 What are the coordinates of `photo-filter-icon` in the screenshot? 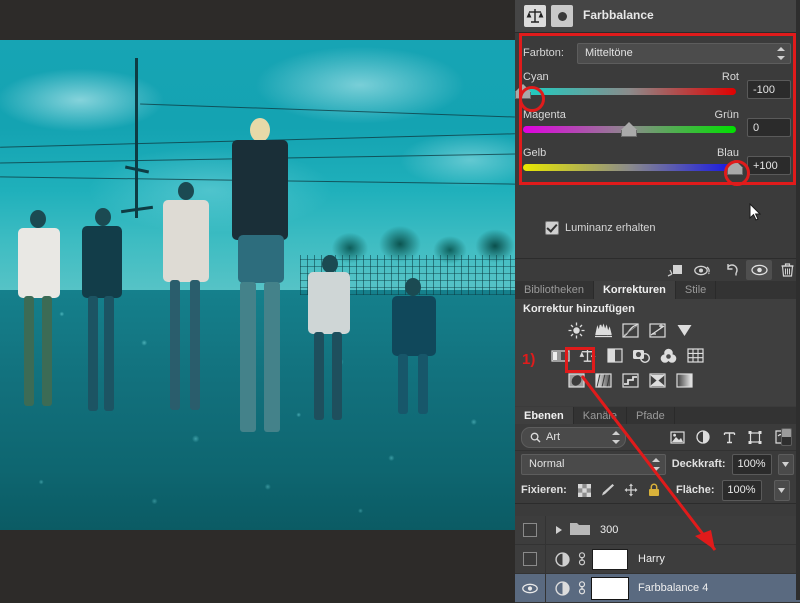 It's located at (641, 355).